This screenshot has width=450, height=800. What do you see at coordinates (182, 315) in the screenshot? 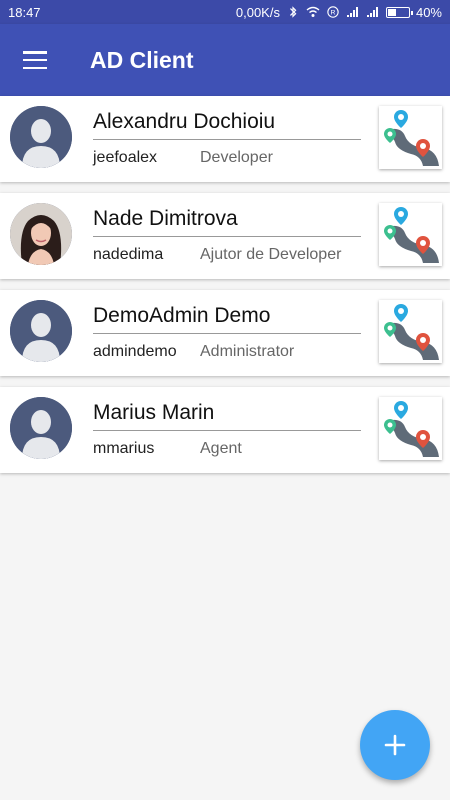
I see `user-name: DemoAdmin Demo` at bounding box center [182, 315].